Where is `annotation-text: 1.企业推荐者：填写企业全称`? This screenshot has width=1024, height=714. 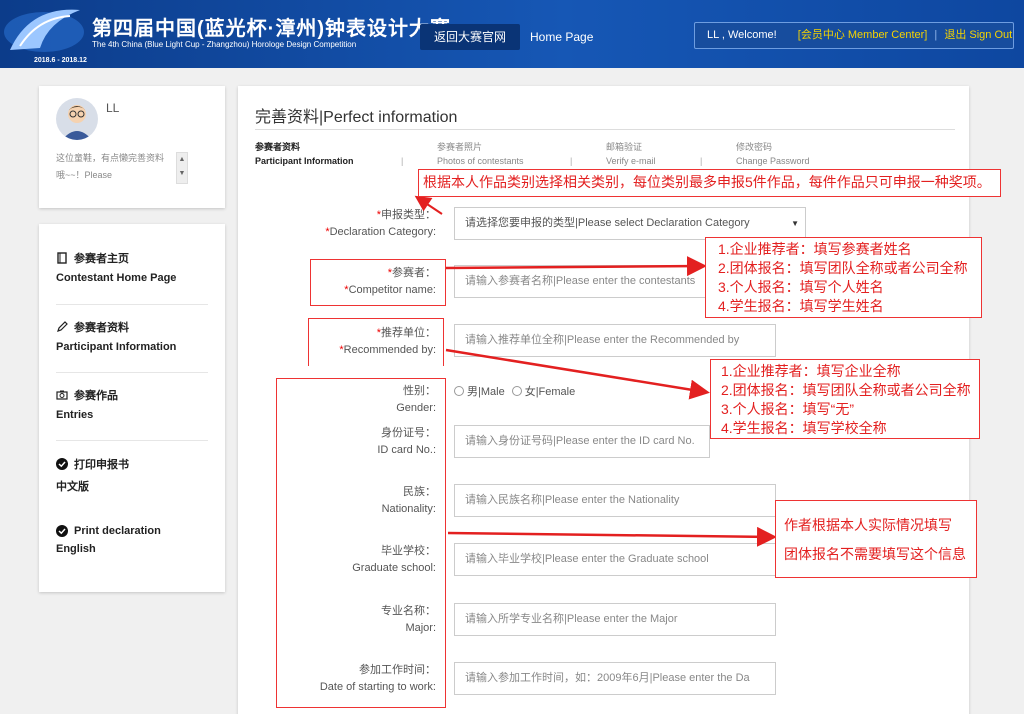 annotation-text: 1.企业推荐者：填写企业全称 is located at coordinates (811, 371).